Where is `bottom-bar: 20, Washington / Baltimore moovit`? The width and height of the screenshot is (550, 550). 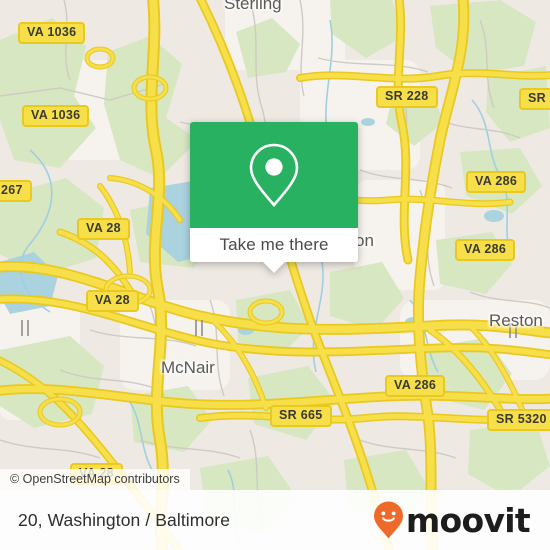 bottom-bar: 20, Washington / Baltimore moovit is located at coordinates (275, 520).